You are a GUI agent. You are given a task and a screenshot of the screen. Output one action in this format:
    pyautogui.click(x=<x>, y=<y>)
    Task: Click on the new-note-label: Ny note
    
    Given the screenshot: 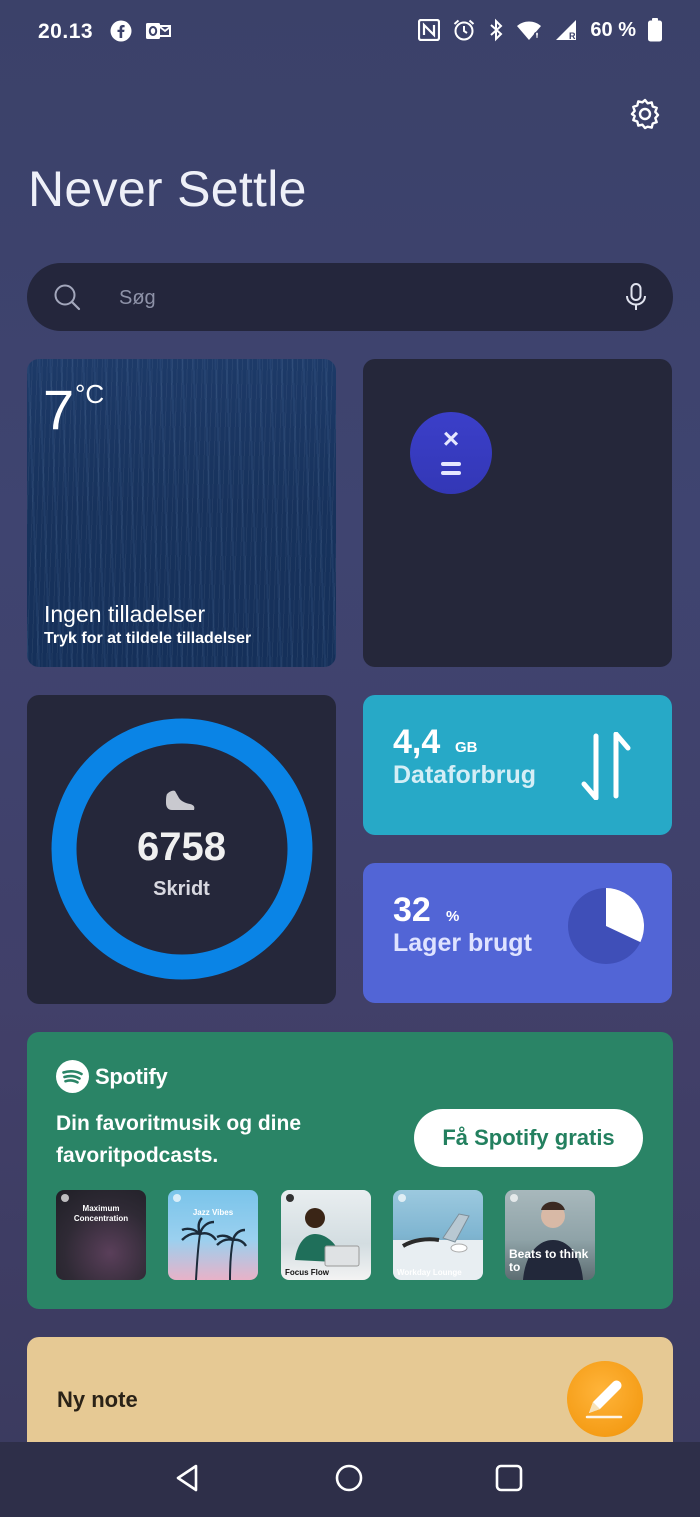 What is the action you would take?
    pyautogui.click(x=97, y=1399)
    